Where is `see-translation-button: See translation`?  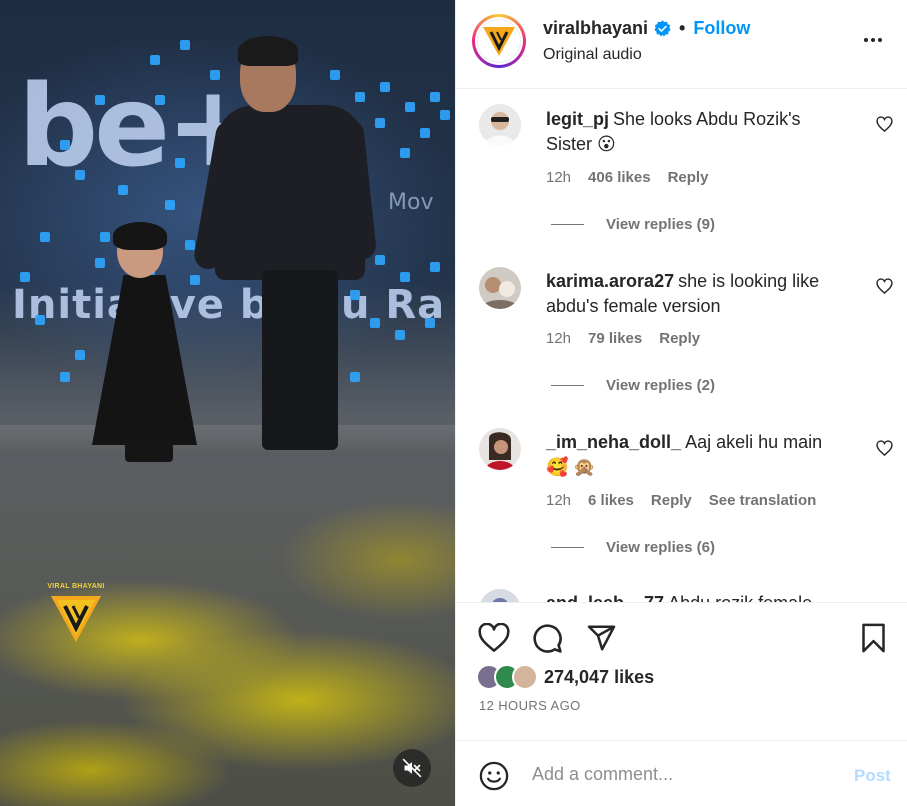
see-translation-button: See translation is located at coordinates (763, 500).